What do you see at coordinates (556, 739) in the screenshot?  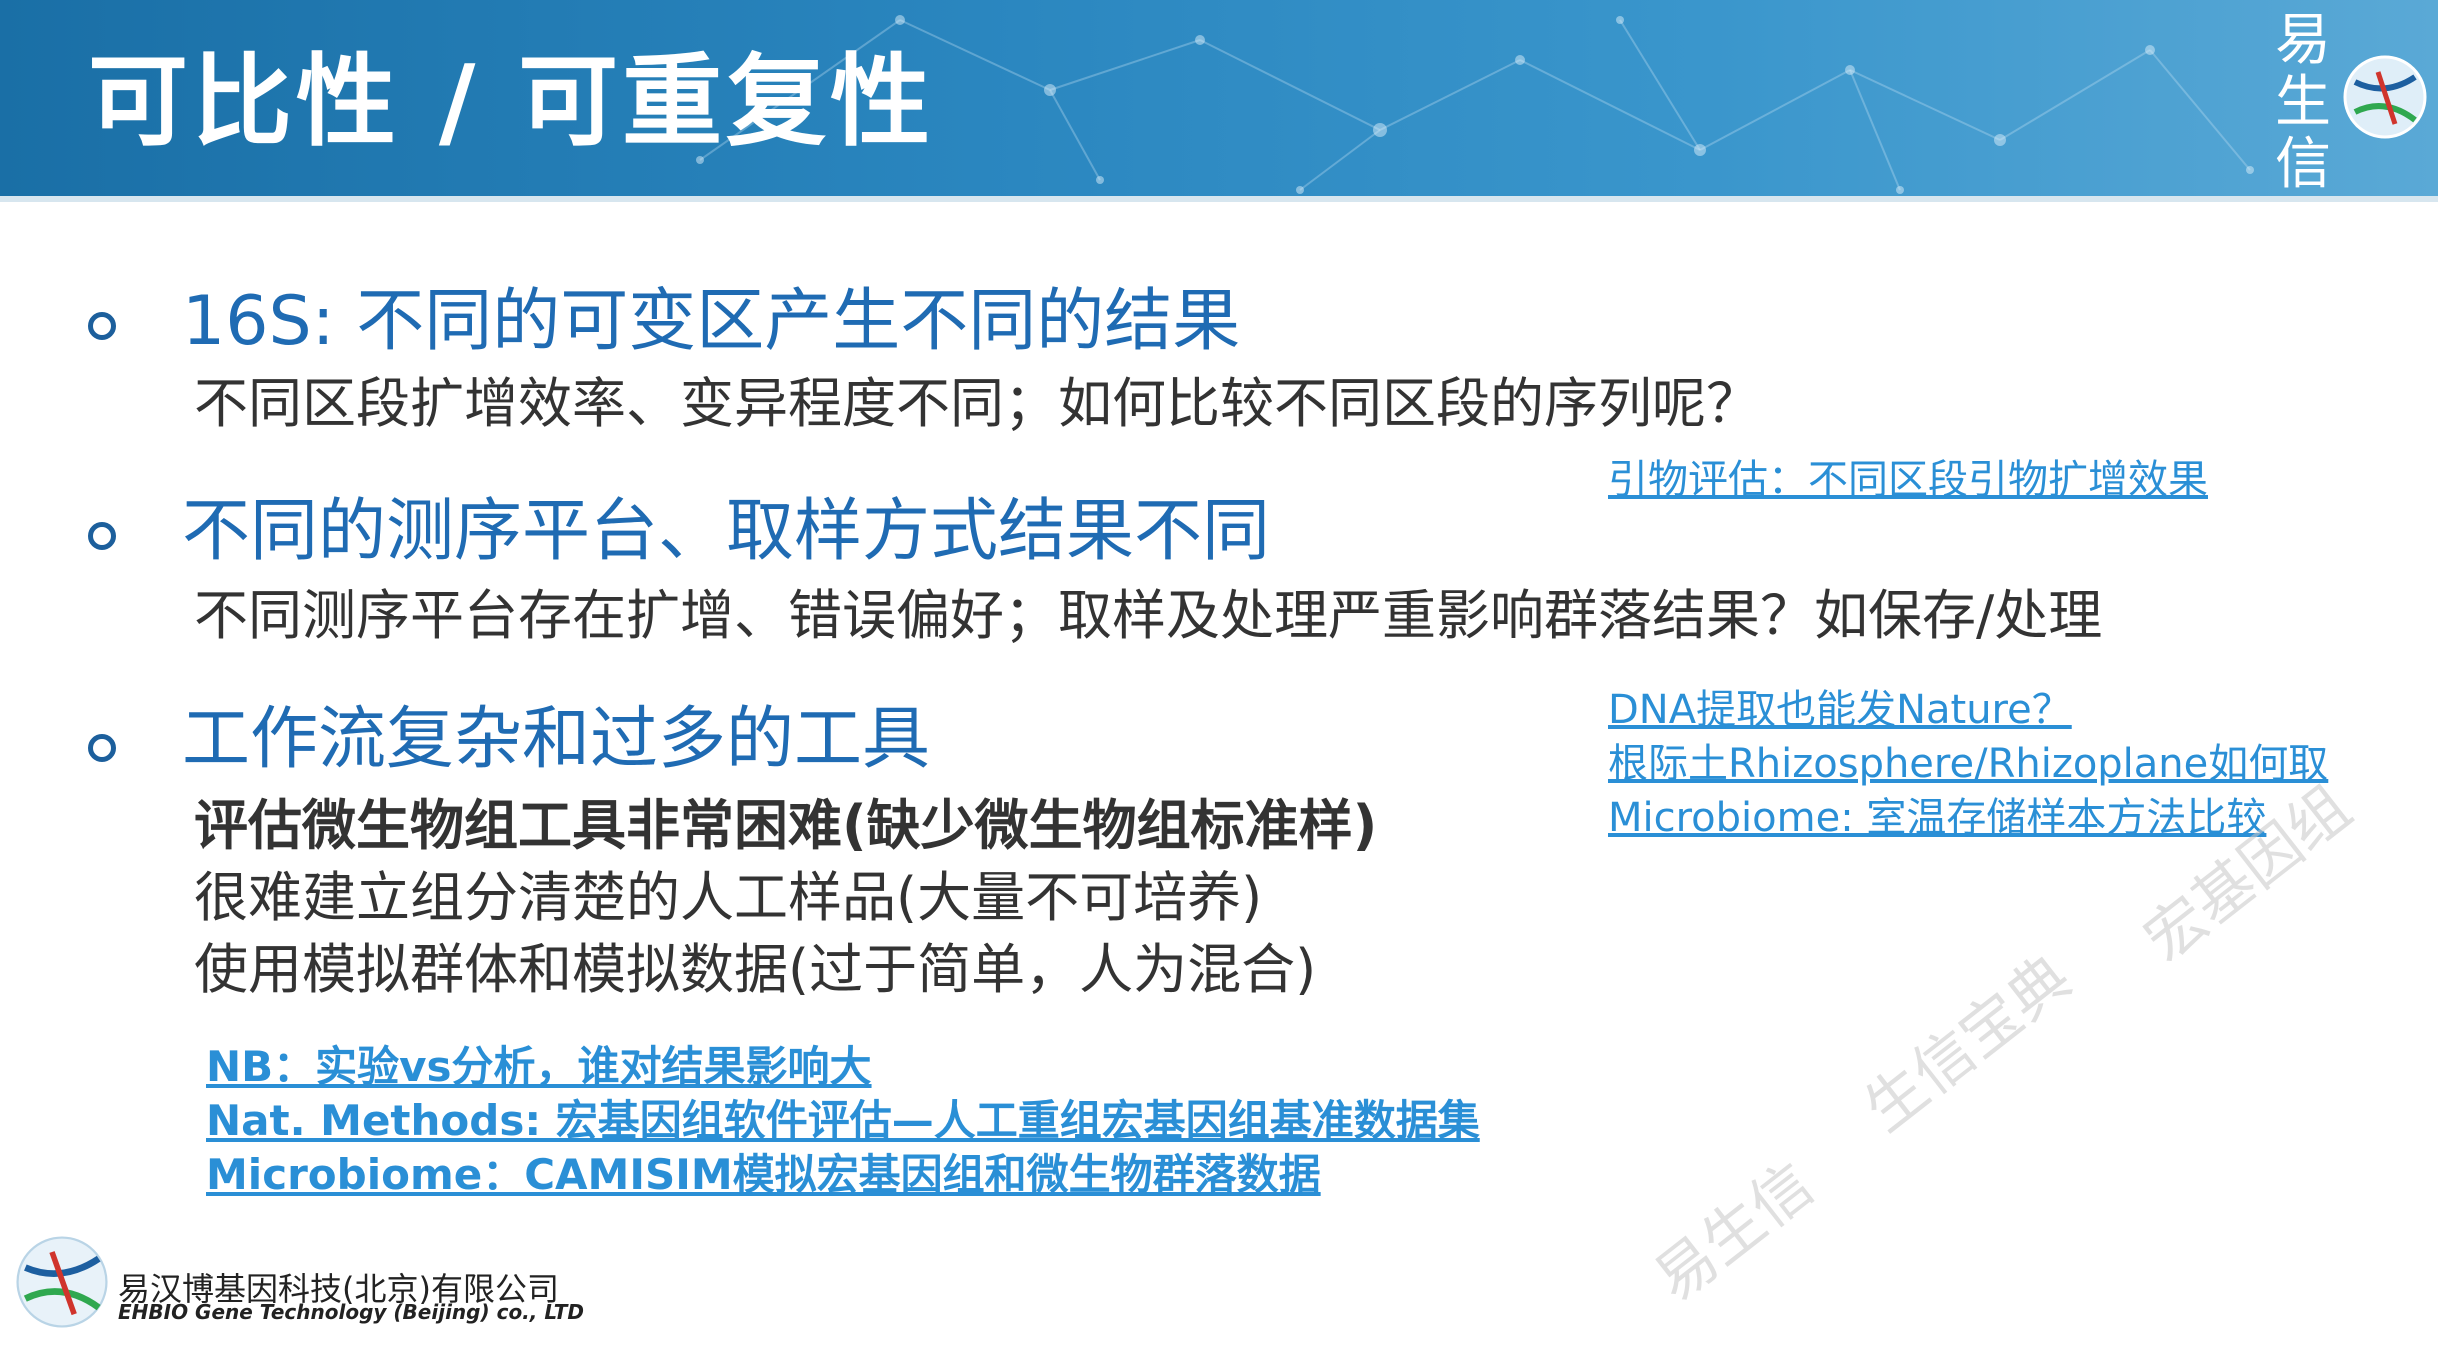 I see `section-heading: 工作流复杂和过多的工具` at bounding box center [556, 739].